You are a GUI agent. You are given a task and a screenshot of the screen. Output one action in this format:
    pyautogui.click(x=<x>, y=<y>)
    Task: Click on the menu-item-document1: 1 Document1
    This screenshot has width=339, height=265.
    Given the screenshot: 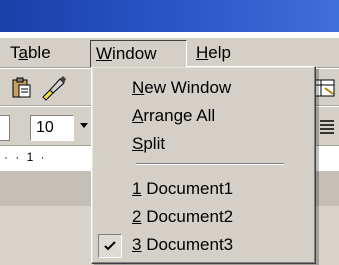 What is the action you would take?
    pyautogui.click(x=203, y=189)
    